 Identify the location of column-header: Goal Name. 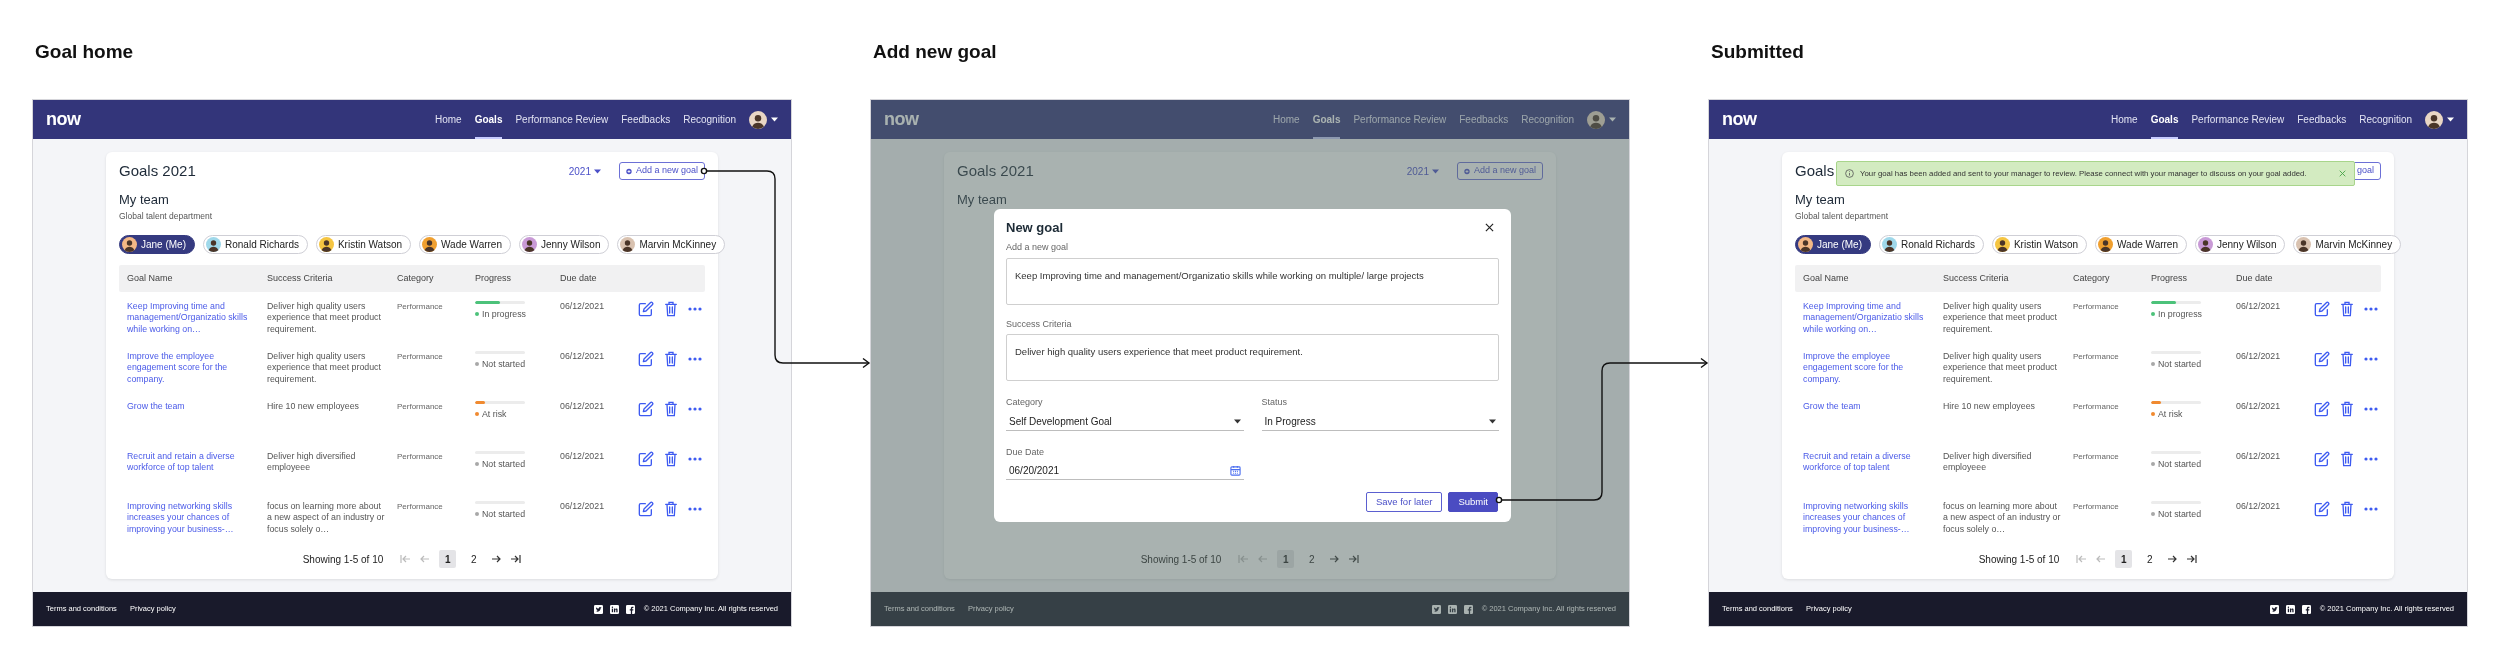
(1826, 278).